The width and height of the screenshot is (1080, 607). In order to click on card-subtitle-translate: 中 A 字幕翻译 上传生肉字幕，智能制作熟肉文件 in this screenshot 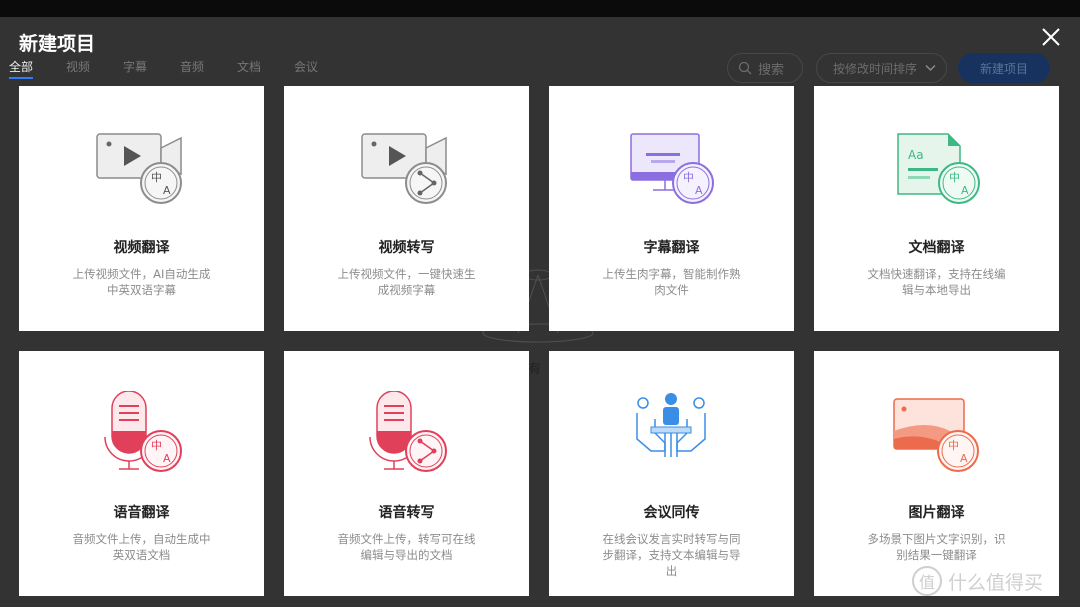, I will do `click(671, 208)`.